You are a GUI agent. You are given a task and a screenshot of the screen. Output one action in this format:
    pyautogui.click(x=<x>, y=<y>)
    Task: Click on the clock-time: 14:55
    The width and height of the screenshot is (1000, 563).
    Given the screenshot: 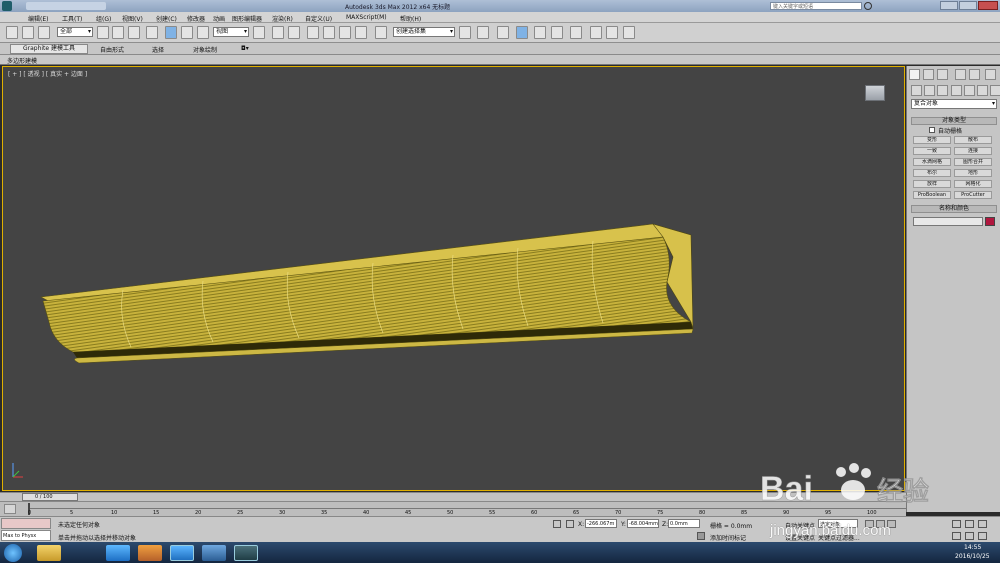 What is the action you would take?
    pyautogui.click(x=972, y=547)
    